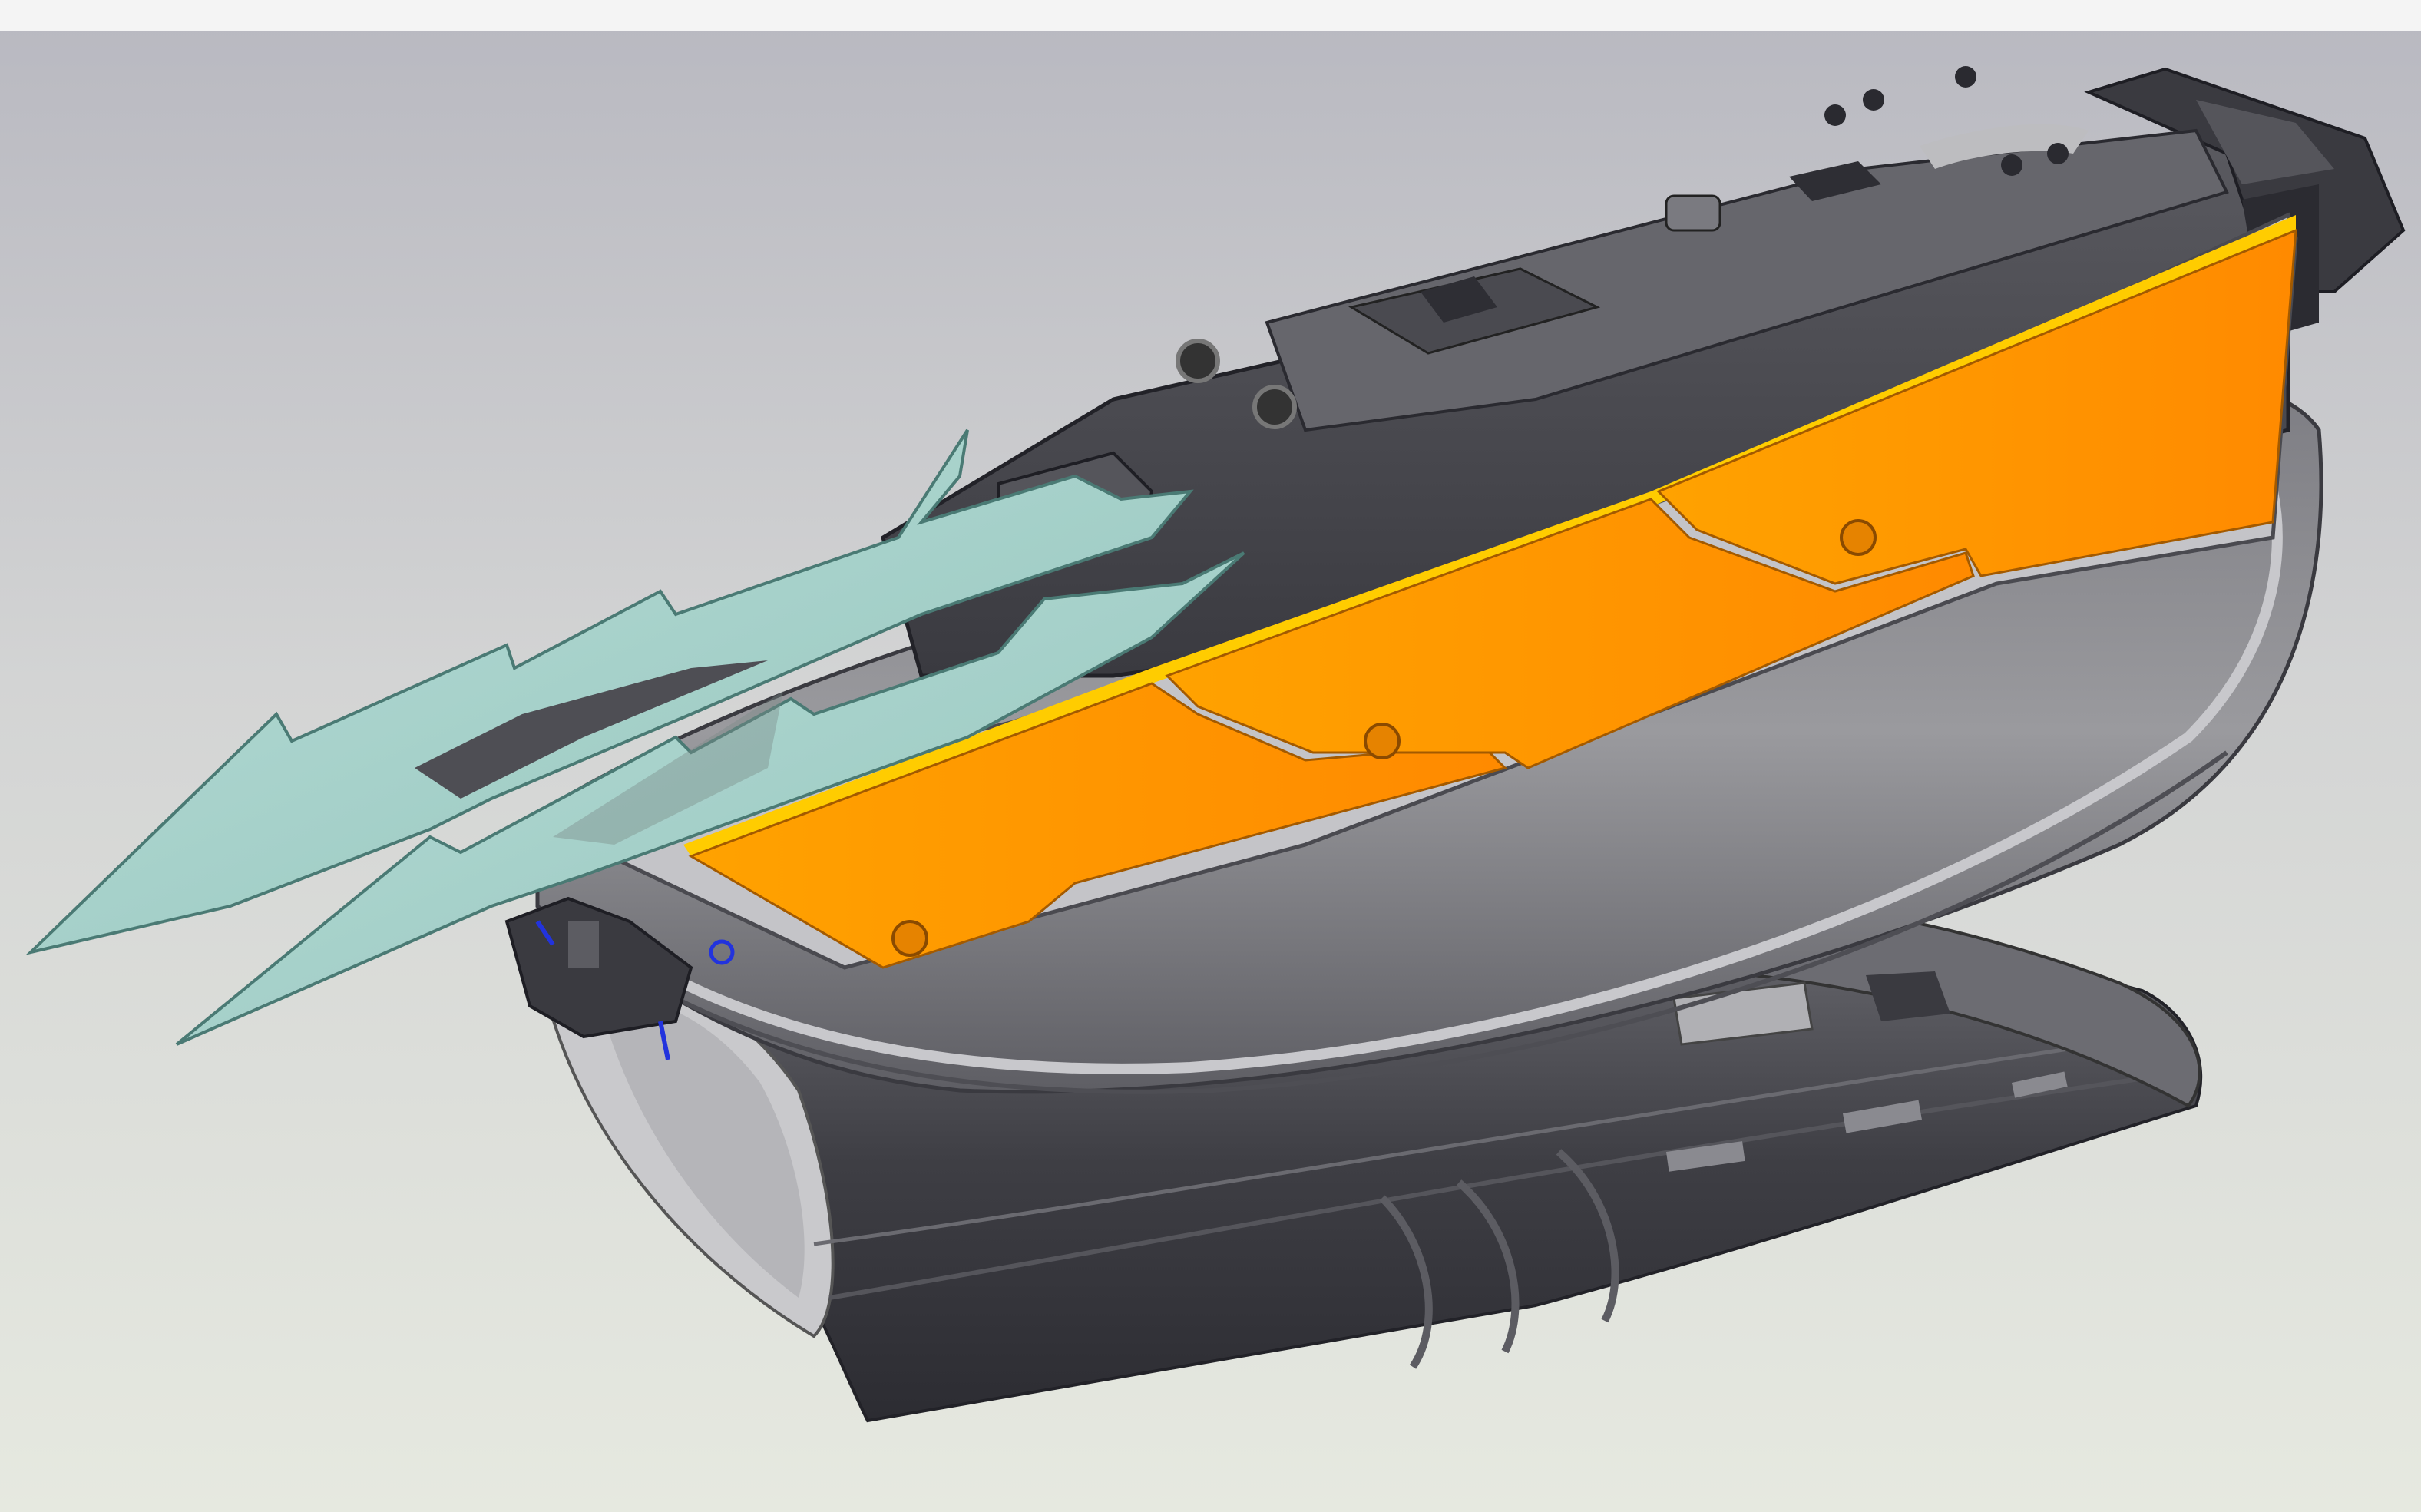 The width and height of the screenshot is (2421, 1512). Describe the element at coordinates (1210, 15) in the screenshot. I see `monitor-top-bezel` at that location.